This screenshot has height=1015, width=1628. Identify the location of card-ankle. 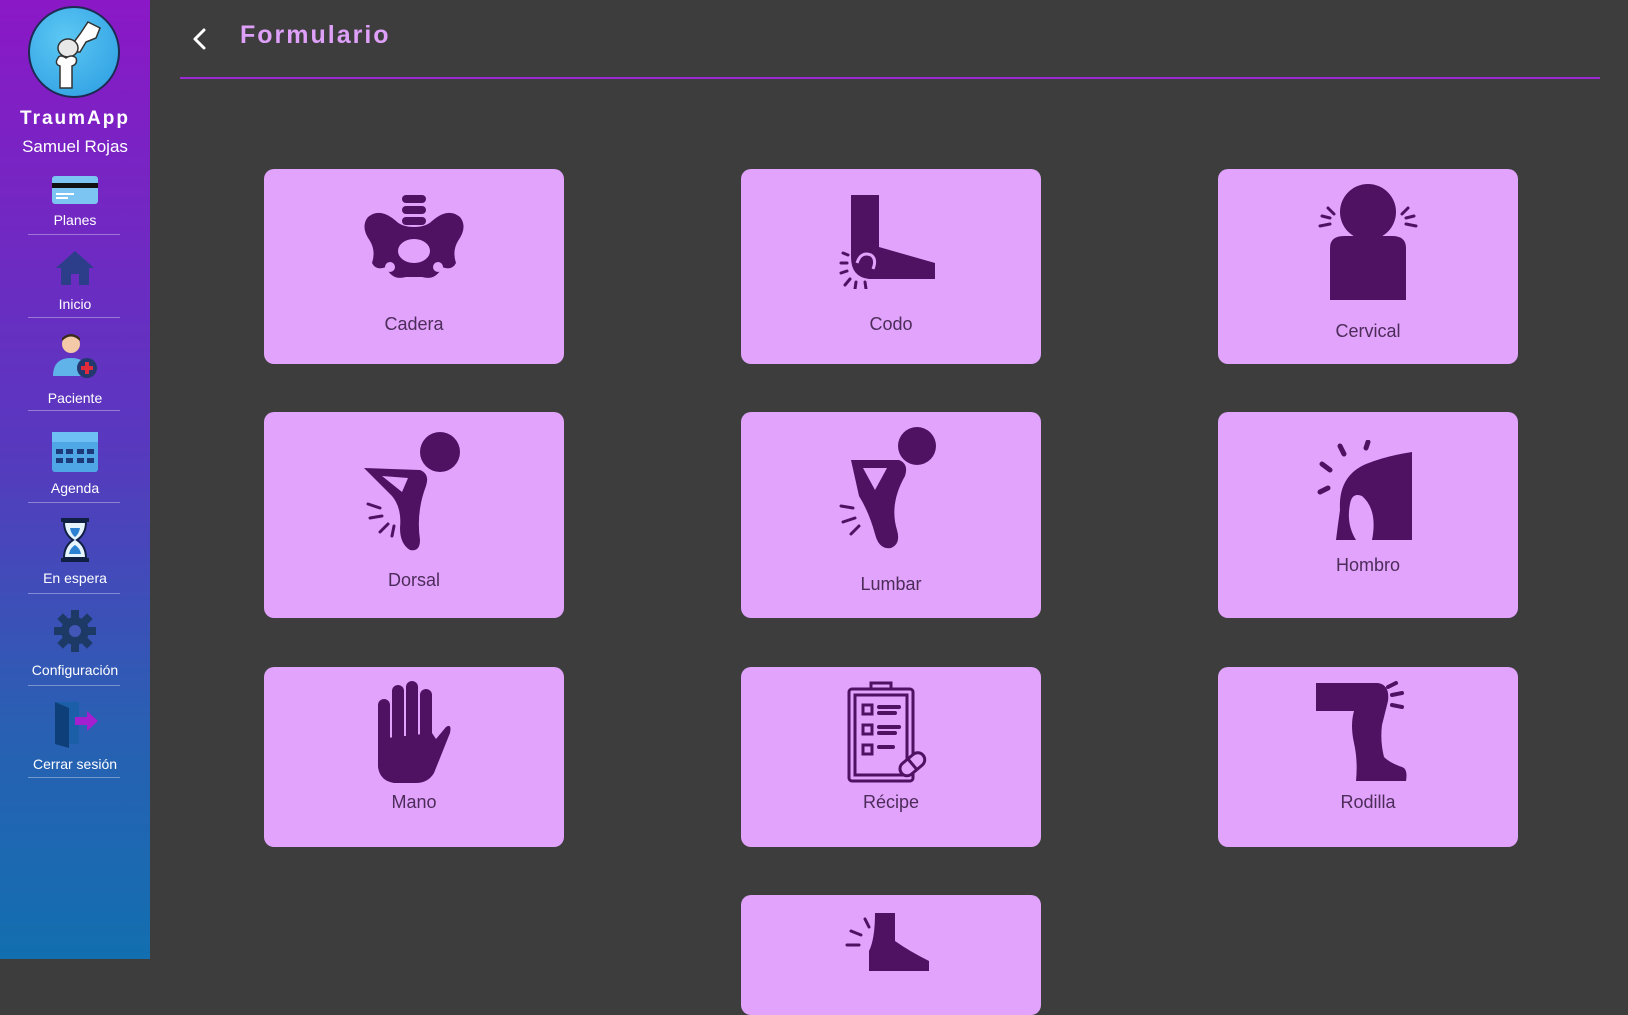
(891, 955).